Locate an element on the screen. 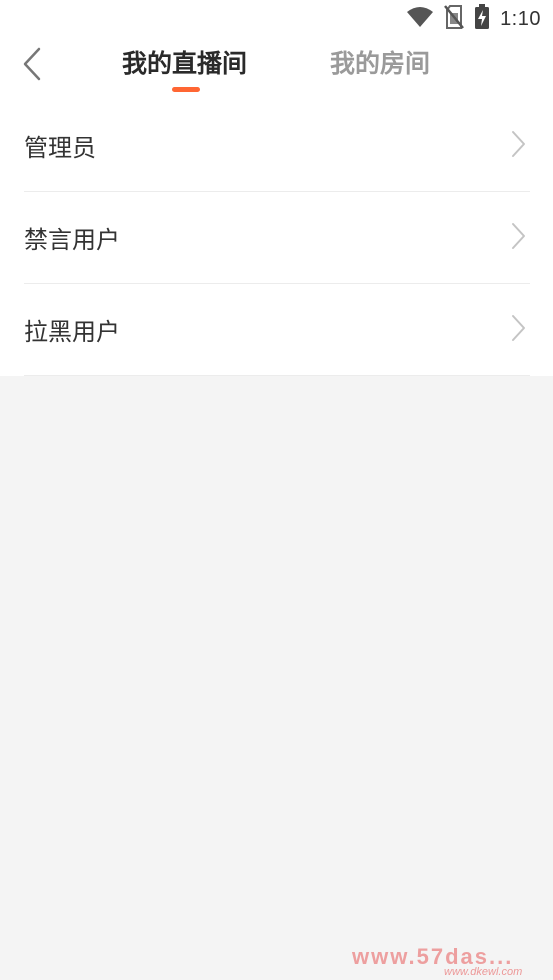 The image size is (553, 980). tab-my-room: 我的房间 is located at coordinates (380, 64).